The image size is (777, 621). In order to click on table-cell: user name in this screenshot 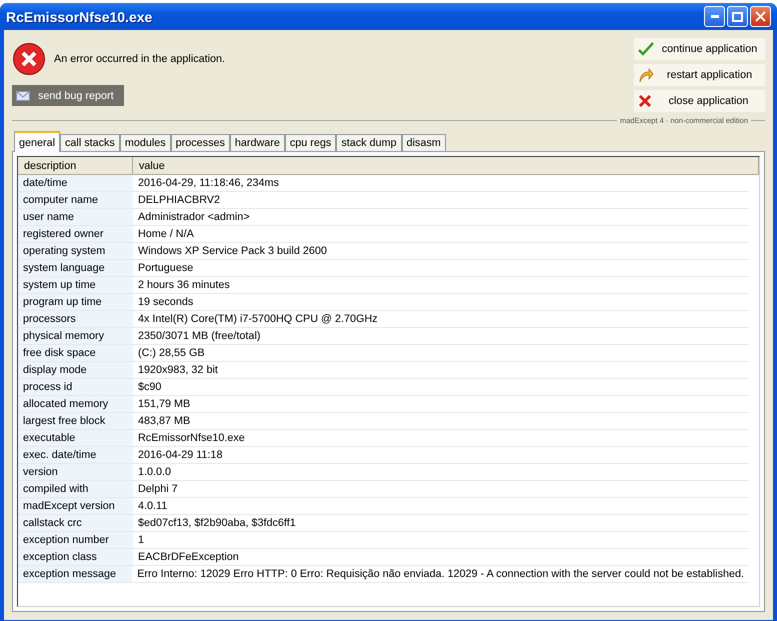, I will do `click(75, 217)`.